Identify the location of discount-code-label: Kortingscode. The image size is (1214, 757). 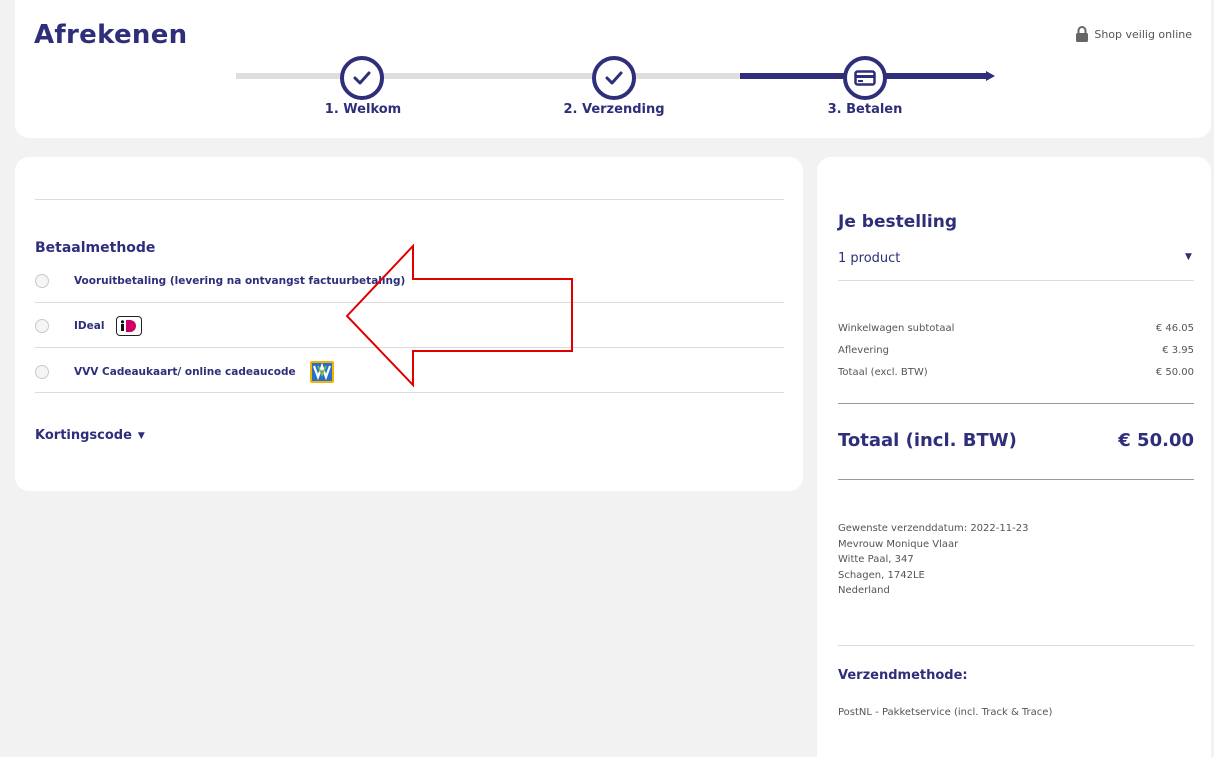
(83, 435).